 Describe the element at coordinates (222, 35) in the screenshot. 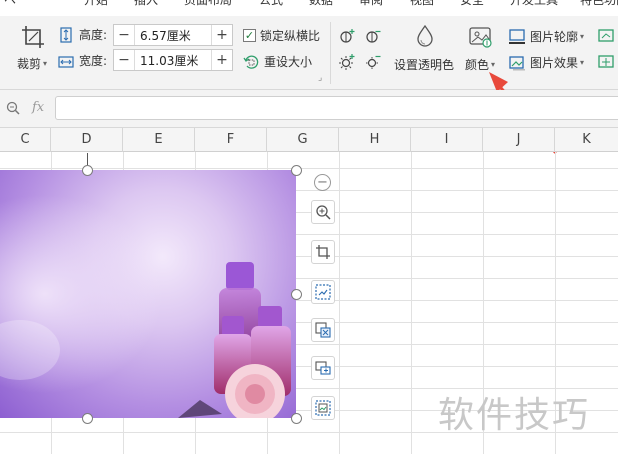

I see `height-increase-button: +` at that location.